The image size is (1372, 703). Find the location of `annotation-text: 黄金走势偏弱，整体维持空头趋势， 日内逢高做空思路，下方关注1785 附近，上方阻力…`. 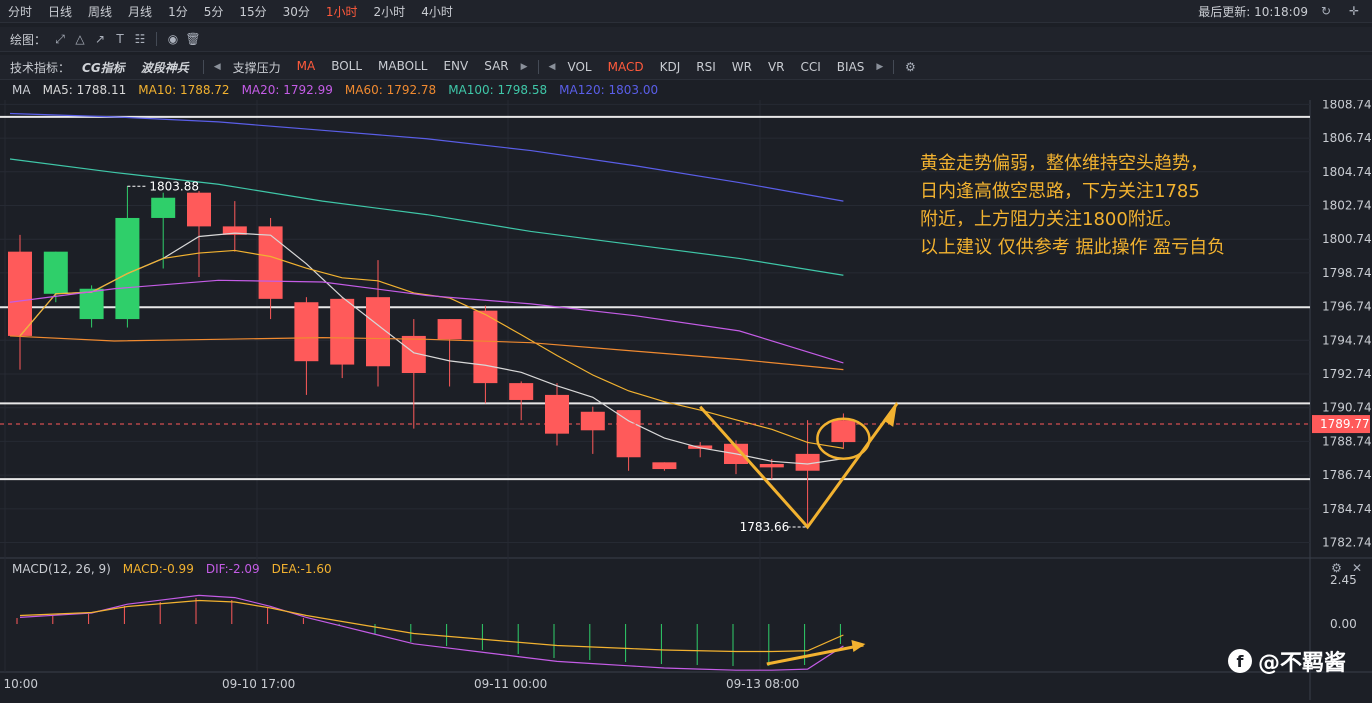

annotation-text: 黄金走势偏弱，整体维持空头趋势， 日内逢高做空思路，下方关注1785 附近，上方阻力… is located at coordinates (1072, 206).